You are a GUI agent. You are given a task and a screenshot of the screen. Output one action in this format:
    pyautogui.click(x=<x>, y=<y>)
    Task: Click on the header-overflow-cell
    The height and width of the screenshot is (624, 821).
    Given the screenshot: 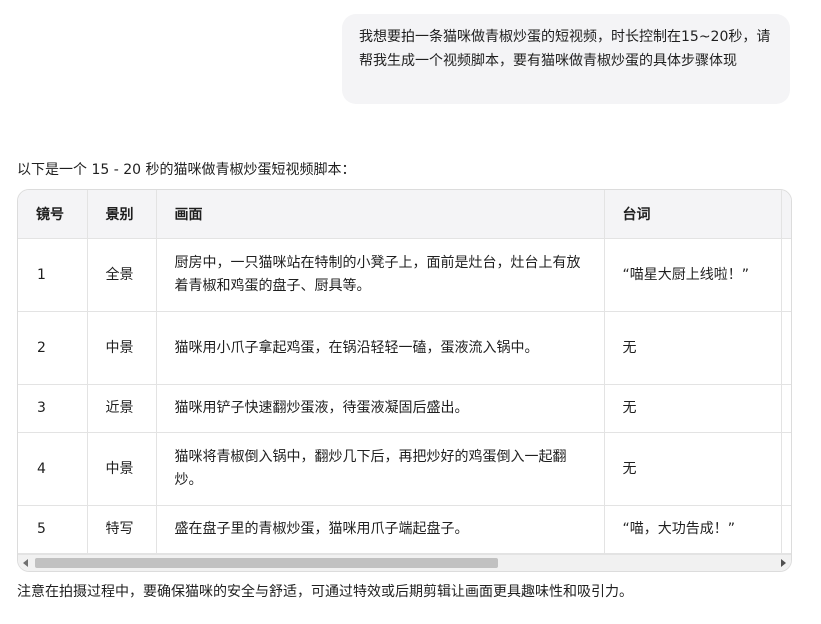 What is the action you would take?
    pyautogui.click(x=786, y=214)
    